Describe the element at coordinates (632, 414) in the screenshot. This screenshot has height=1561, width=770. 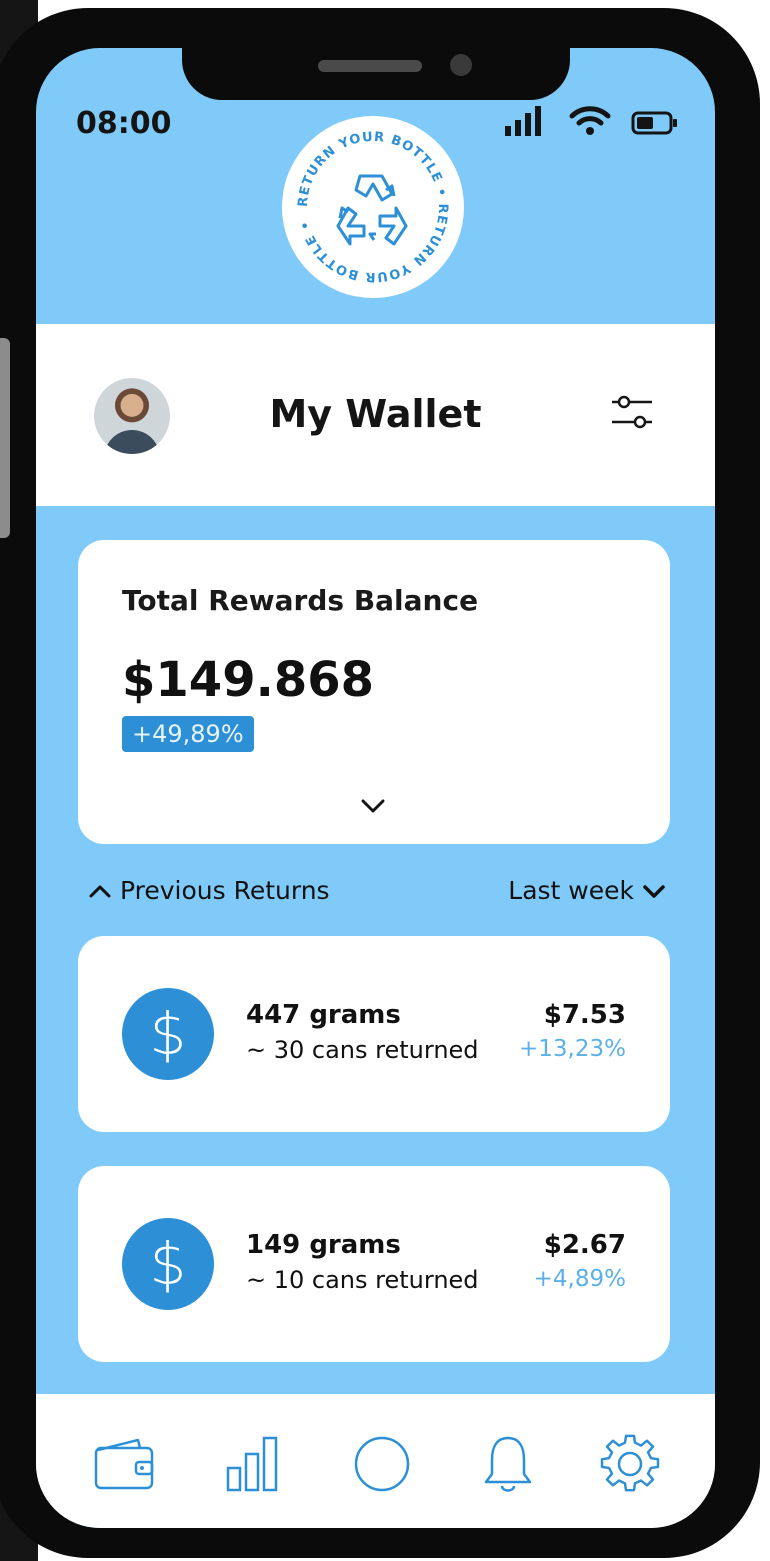
I see `filter-settings-icon` at that location.